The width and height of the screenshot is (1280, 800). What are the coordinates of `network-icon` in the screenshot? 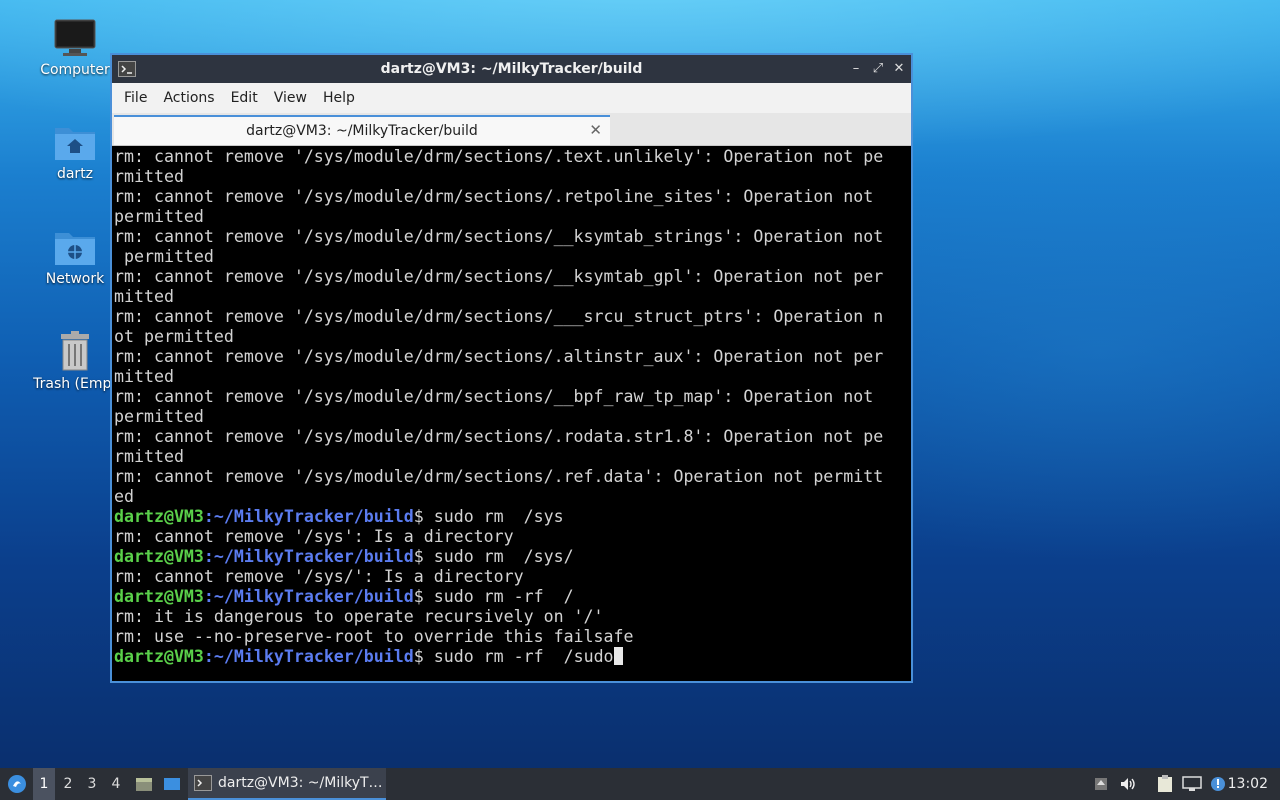 It's located at (1192, 783).